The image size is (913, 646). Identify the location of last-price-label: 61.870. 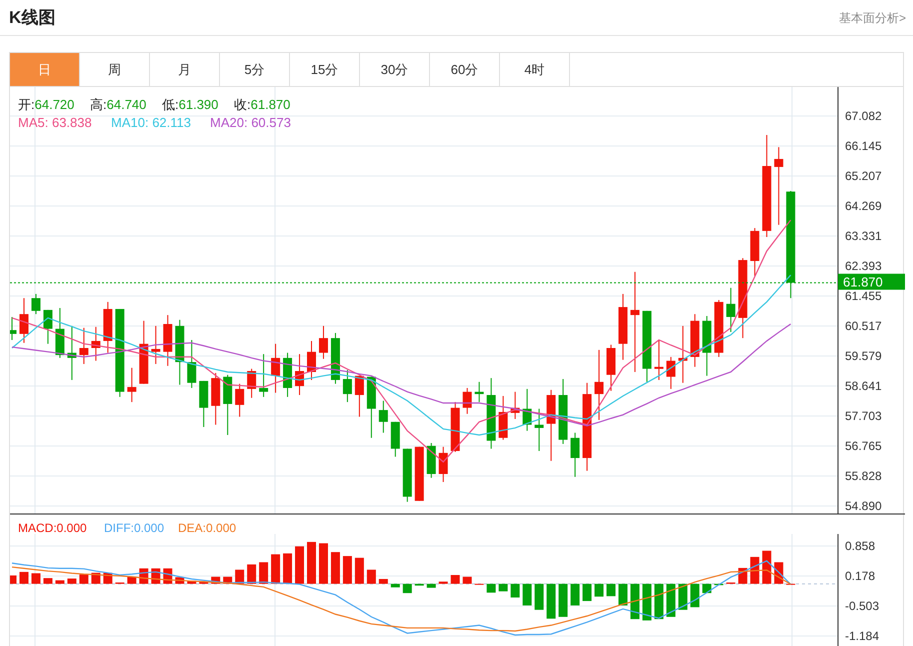
(863, 282).